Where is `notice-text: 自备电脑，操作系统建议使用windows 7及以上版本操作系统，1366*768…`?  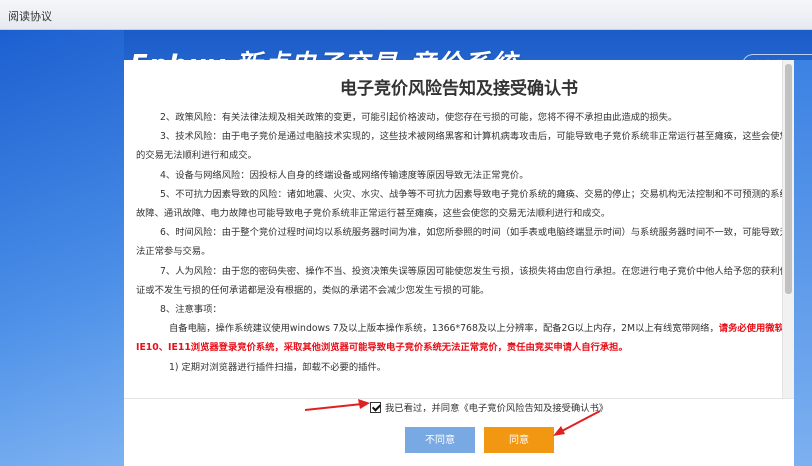
notice-text: 自备电脑，操作系统建议使用windows 7及以上版本操作系统，1366*768… is located at coordinates (466, 338).